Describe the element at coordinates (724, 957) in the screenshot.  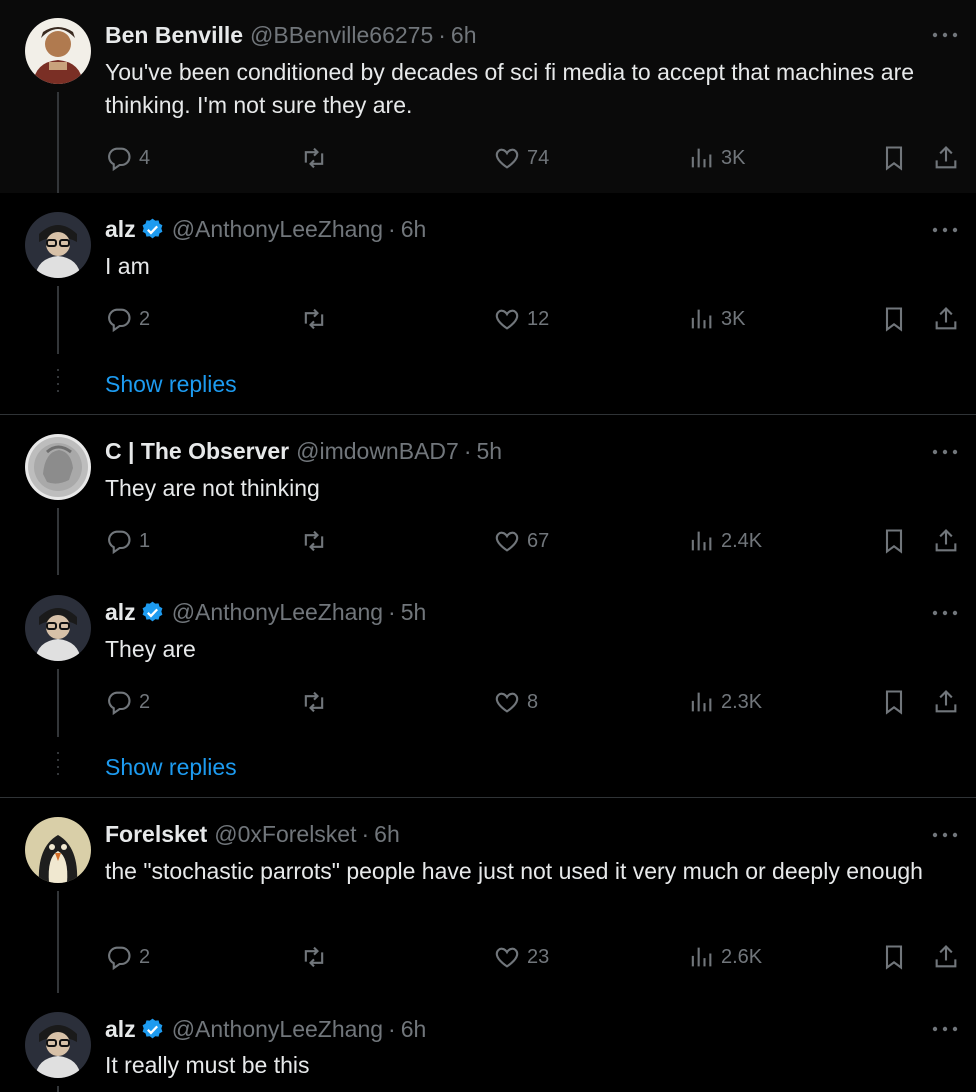
I see `views-button: 2.6K` at that location.